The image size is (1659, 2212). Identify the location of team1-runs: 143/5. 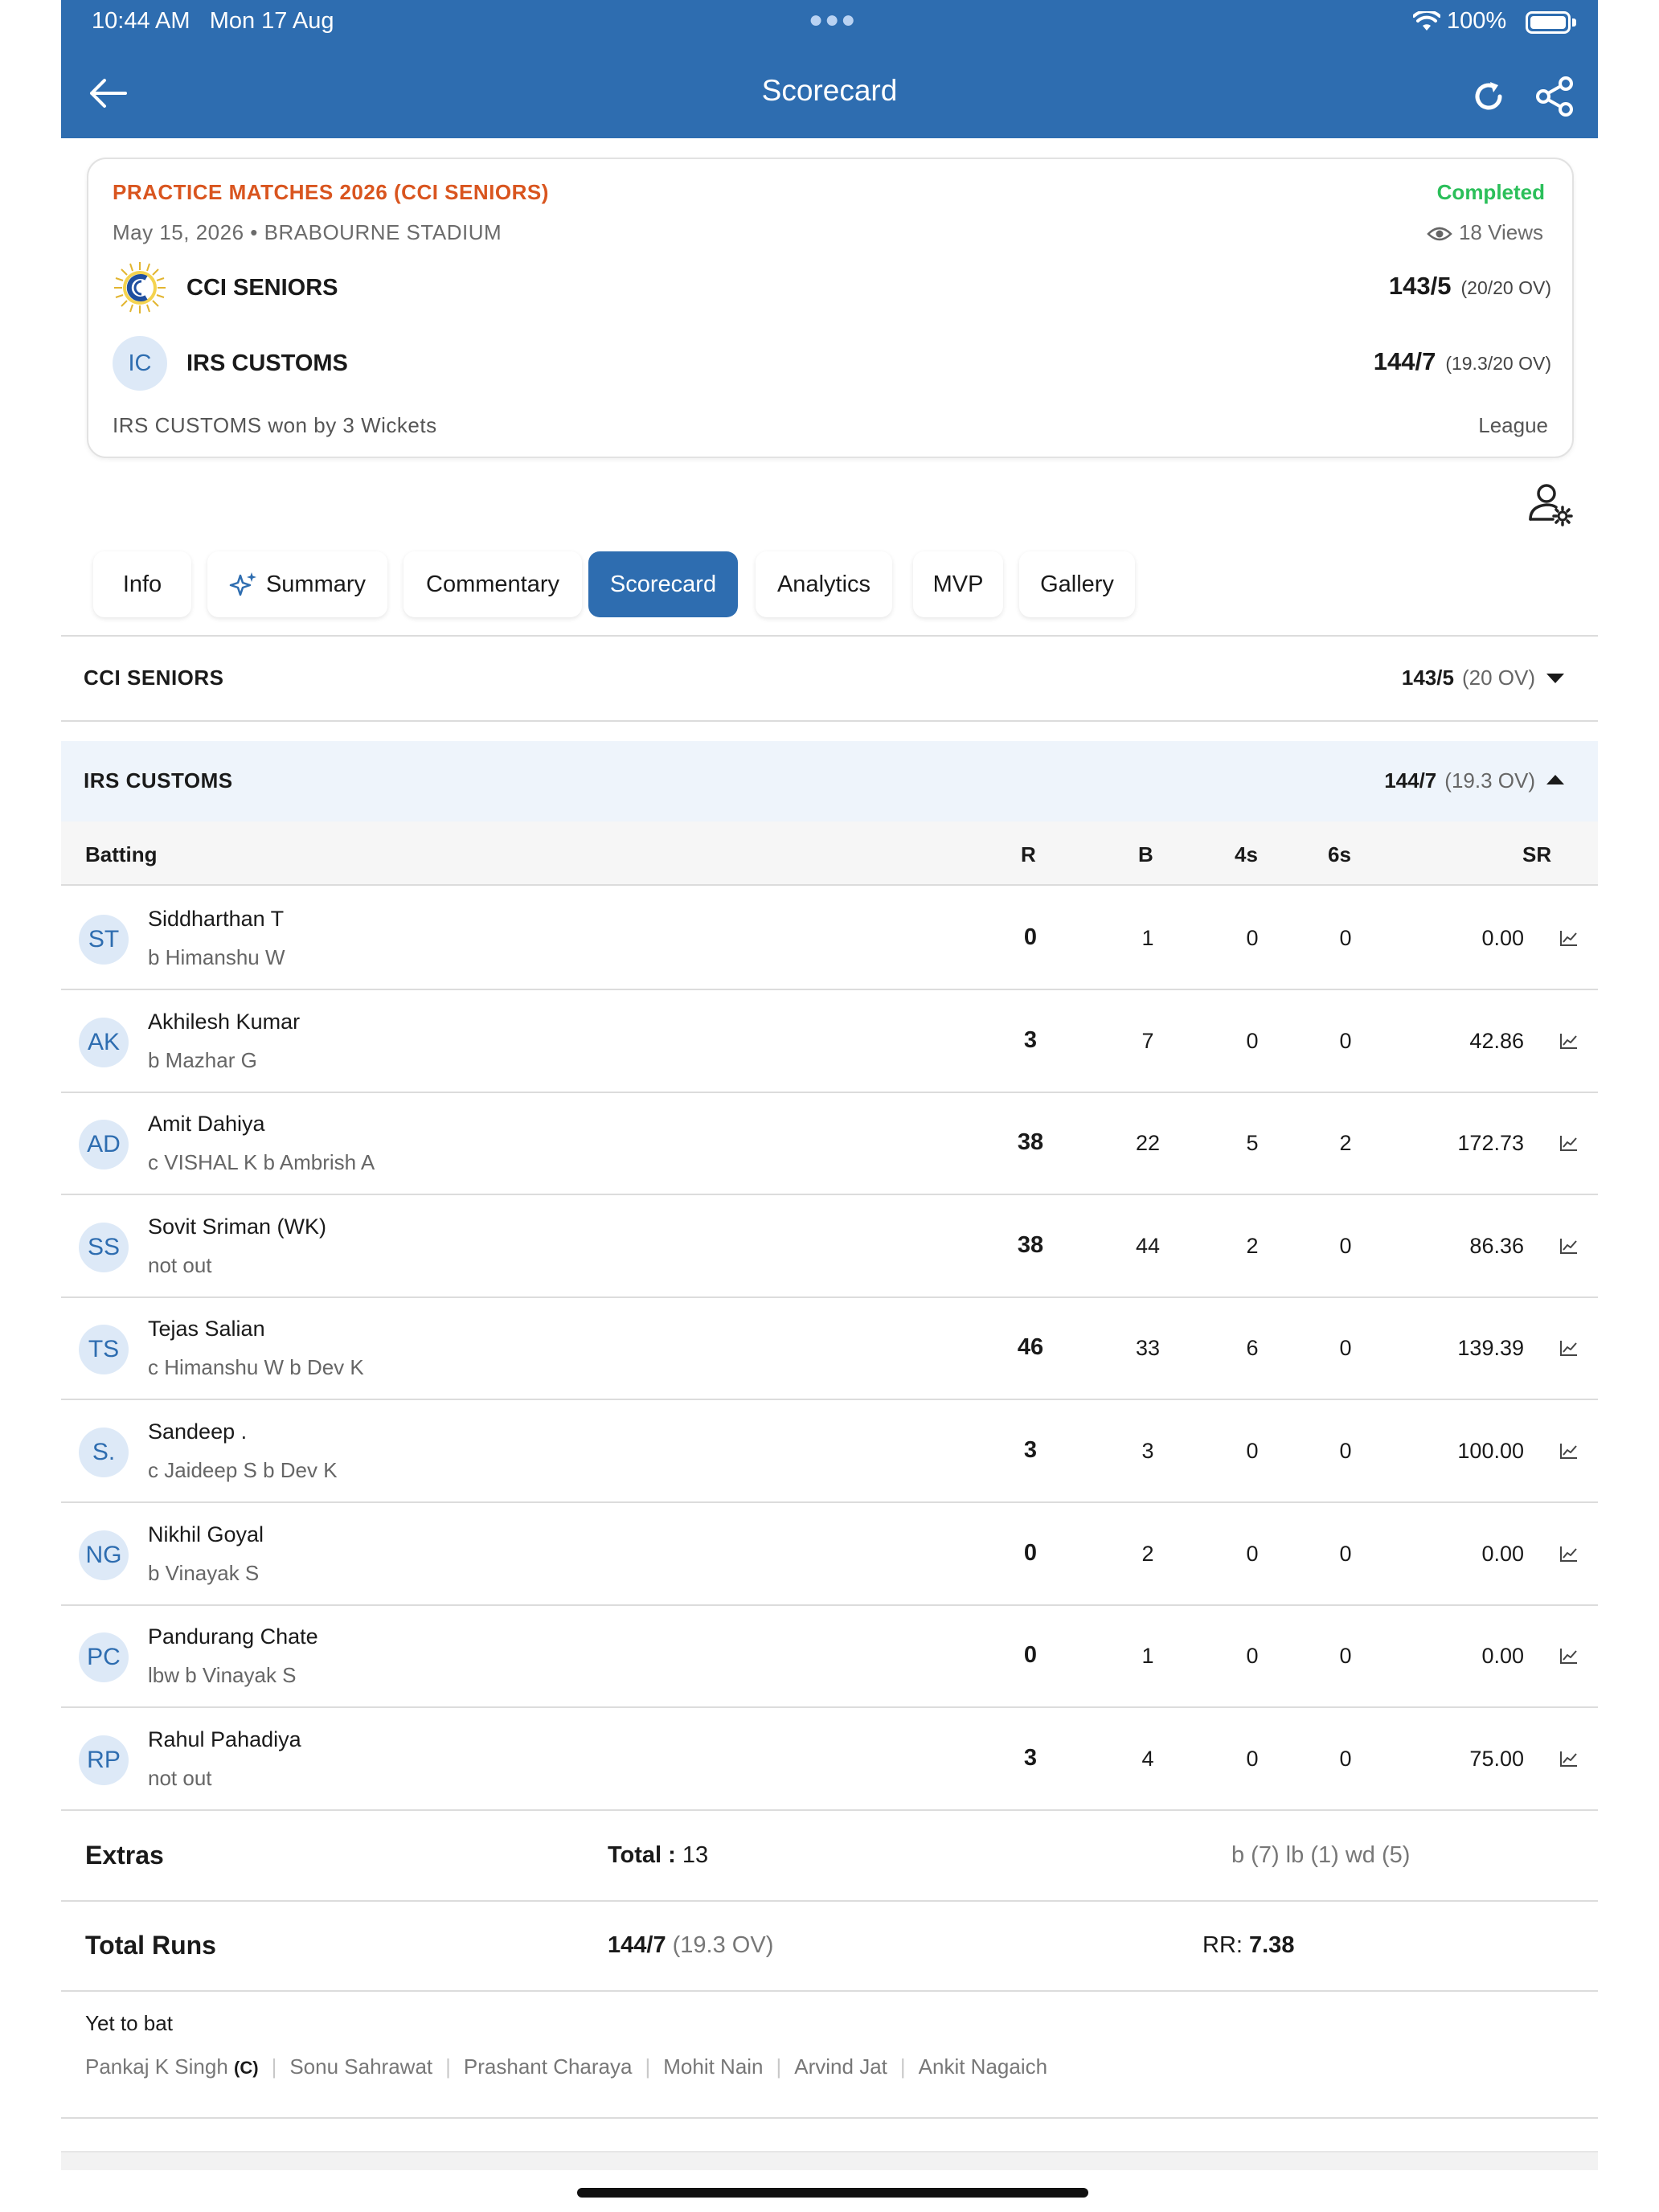
(1420, 286).